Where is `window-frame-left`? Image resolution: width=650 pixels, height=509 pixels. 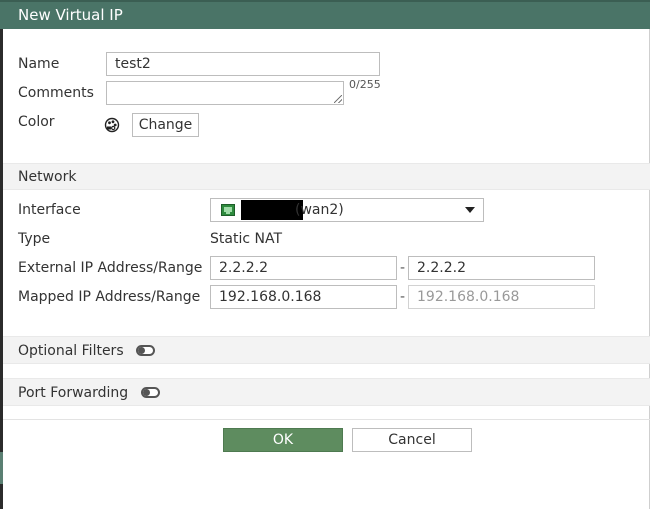 window-frame-left is located at coordinates (1, 254).